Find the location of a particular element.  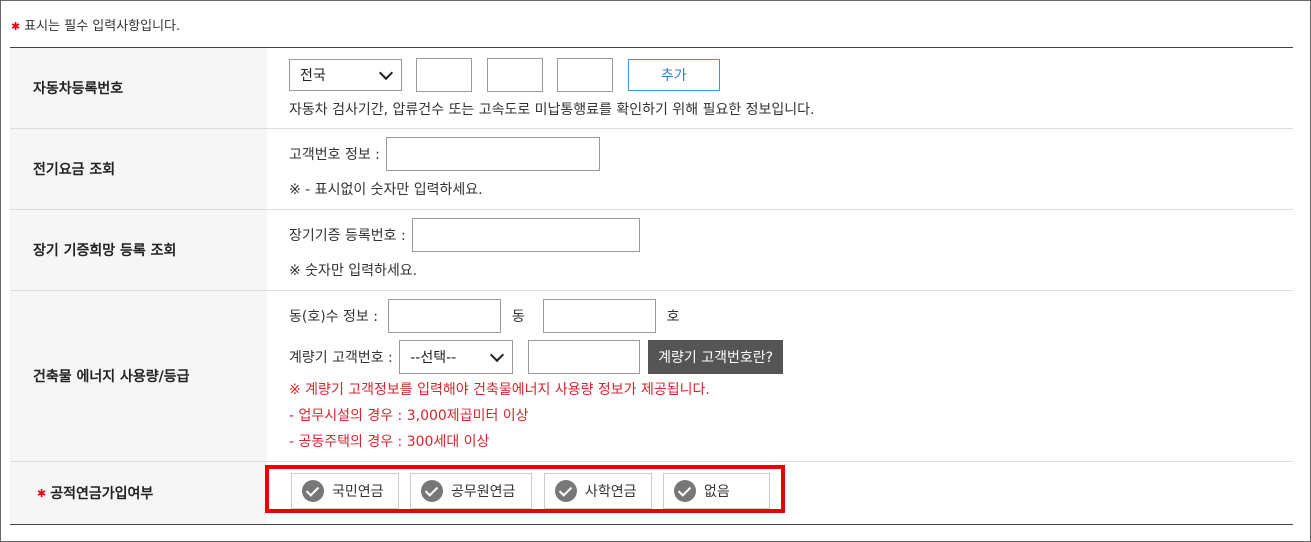

pension-option-label: 공무원연금 is located at coordinates (483, 492).